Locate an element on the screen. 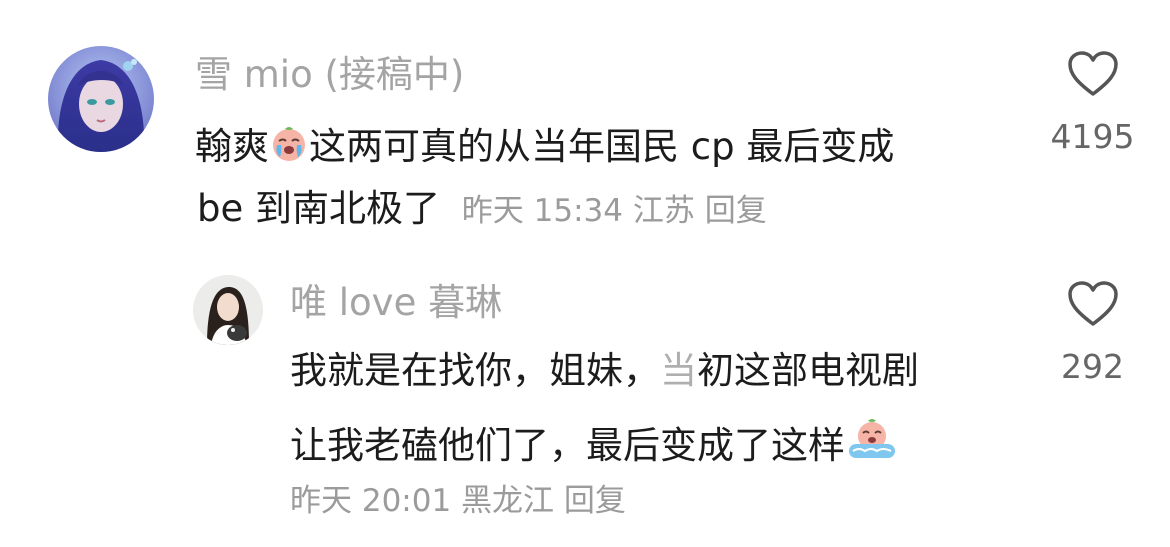 The image size is (1170, 547). comment-meta: 昨天 15:34 江苏 回复 is located at coordinates (614, 211).